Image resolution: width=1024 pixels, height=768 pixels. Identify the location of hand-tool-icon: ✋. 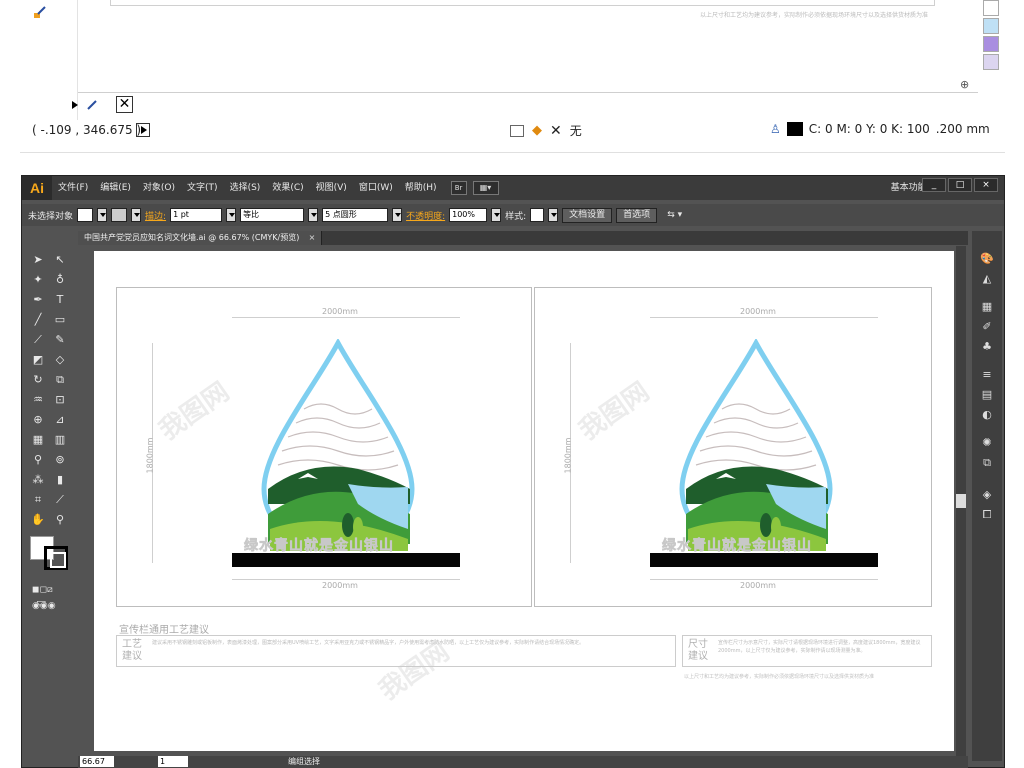
(38, 520).